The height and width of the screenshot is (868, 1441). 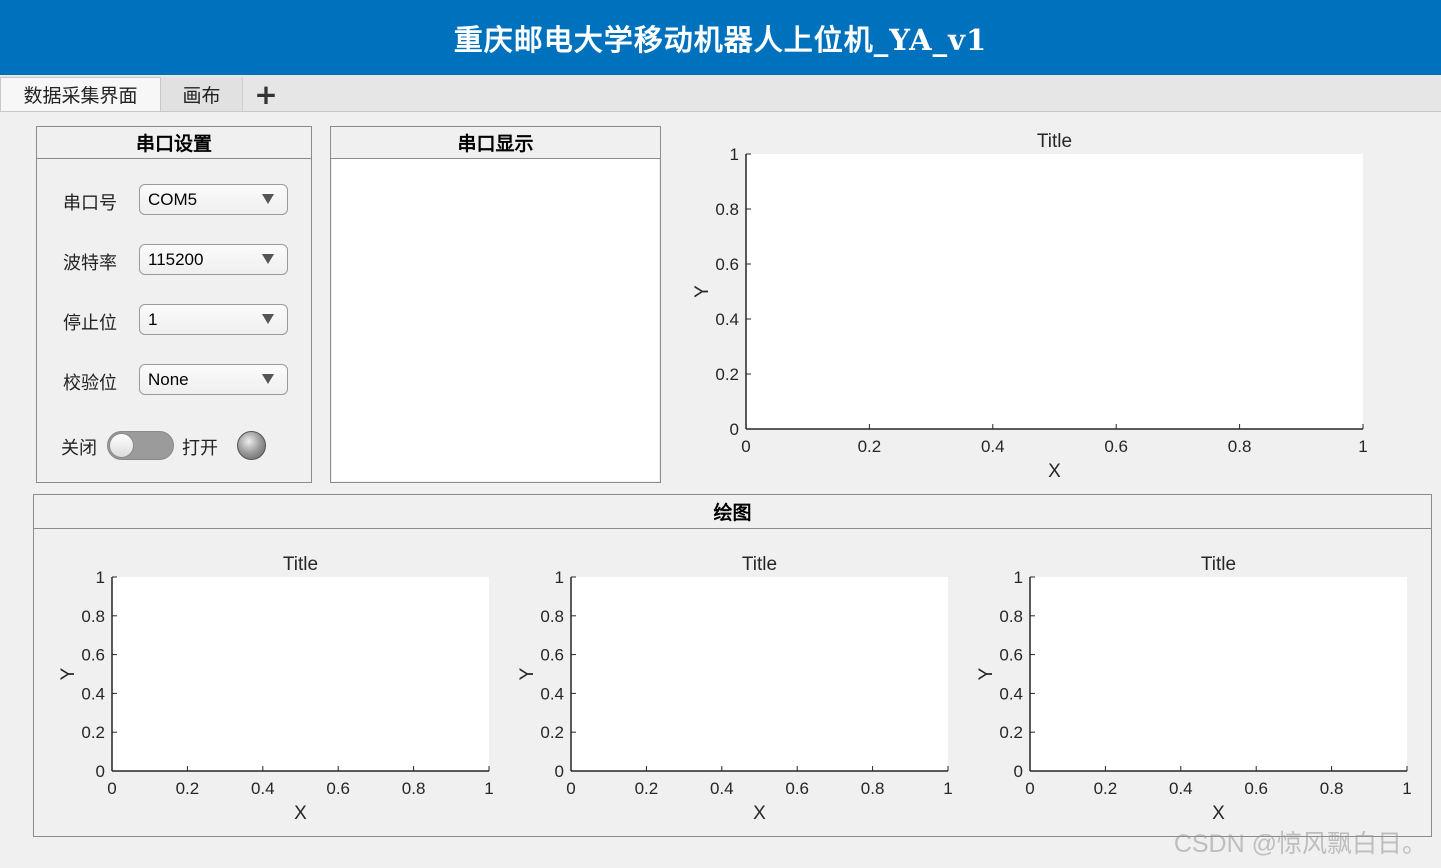 I want to click on dropdown-value: 115200, so click(x=176, y=259).